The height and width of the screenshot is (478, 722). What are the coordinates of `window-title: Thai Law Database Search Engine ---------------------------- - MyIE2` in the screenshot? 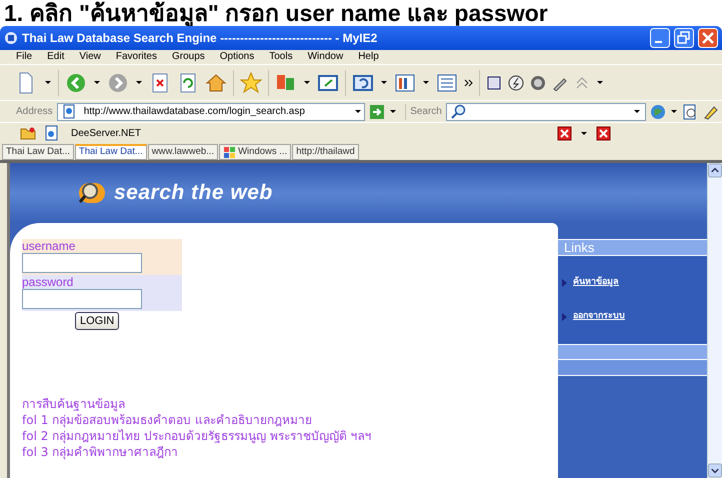 It's located at (200, 38).